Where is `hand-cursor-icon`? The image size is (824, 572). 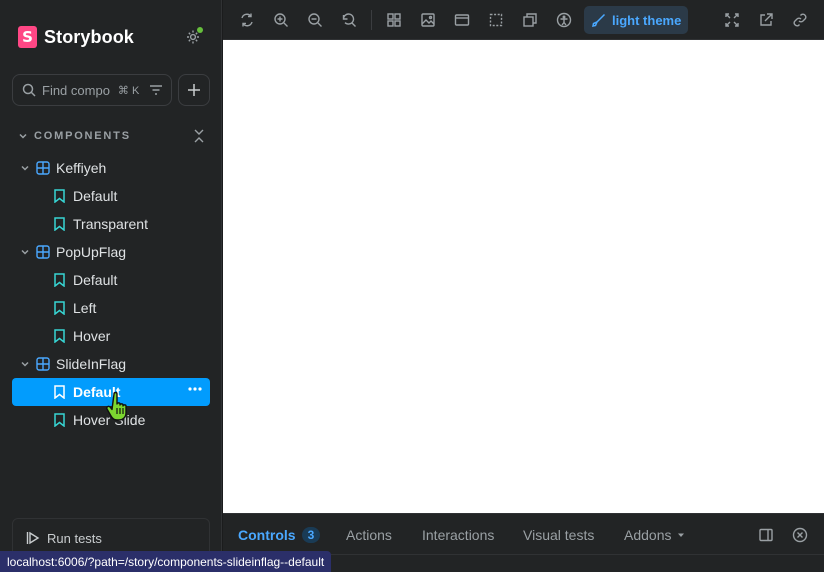
hand-cursor-icon is located at coordinates (116, 406).